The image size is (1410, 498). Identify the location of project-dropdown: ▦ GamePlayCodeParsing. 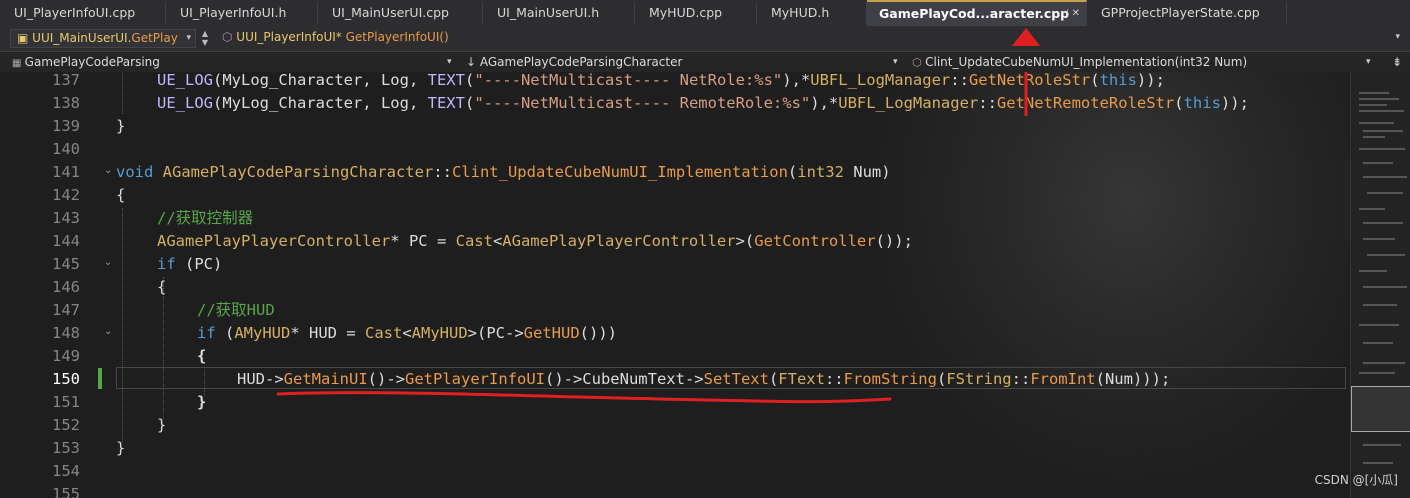
(234, 62).